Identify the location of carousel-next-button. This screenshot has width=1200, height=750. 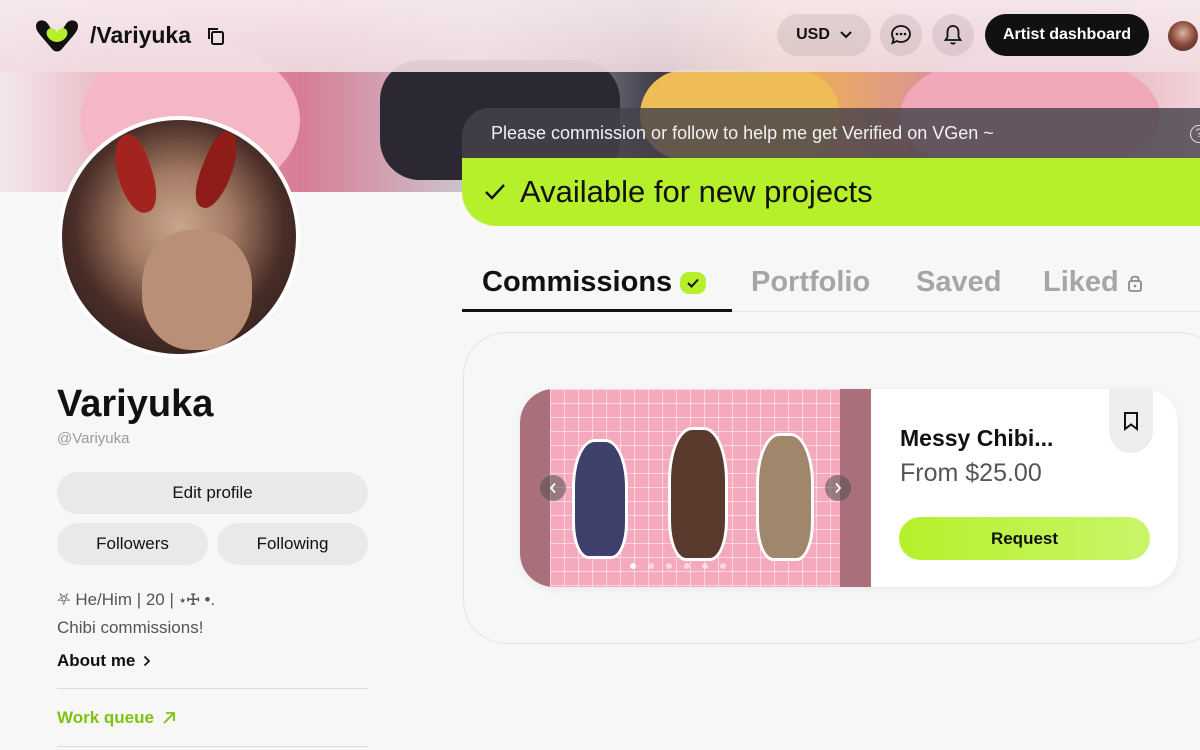
(838, 488).